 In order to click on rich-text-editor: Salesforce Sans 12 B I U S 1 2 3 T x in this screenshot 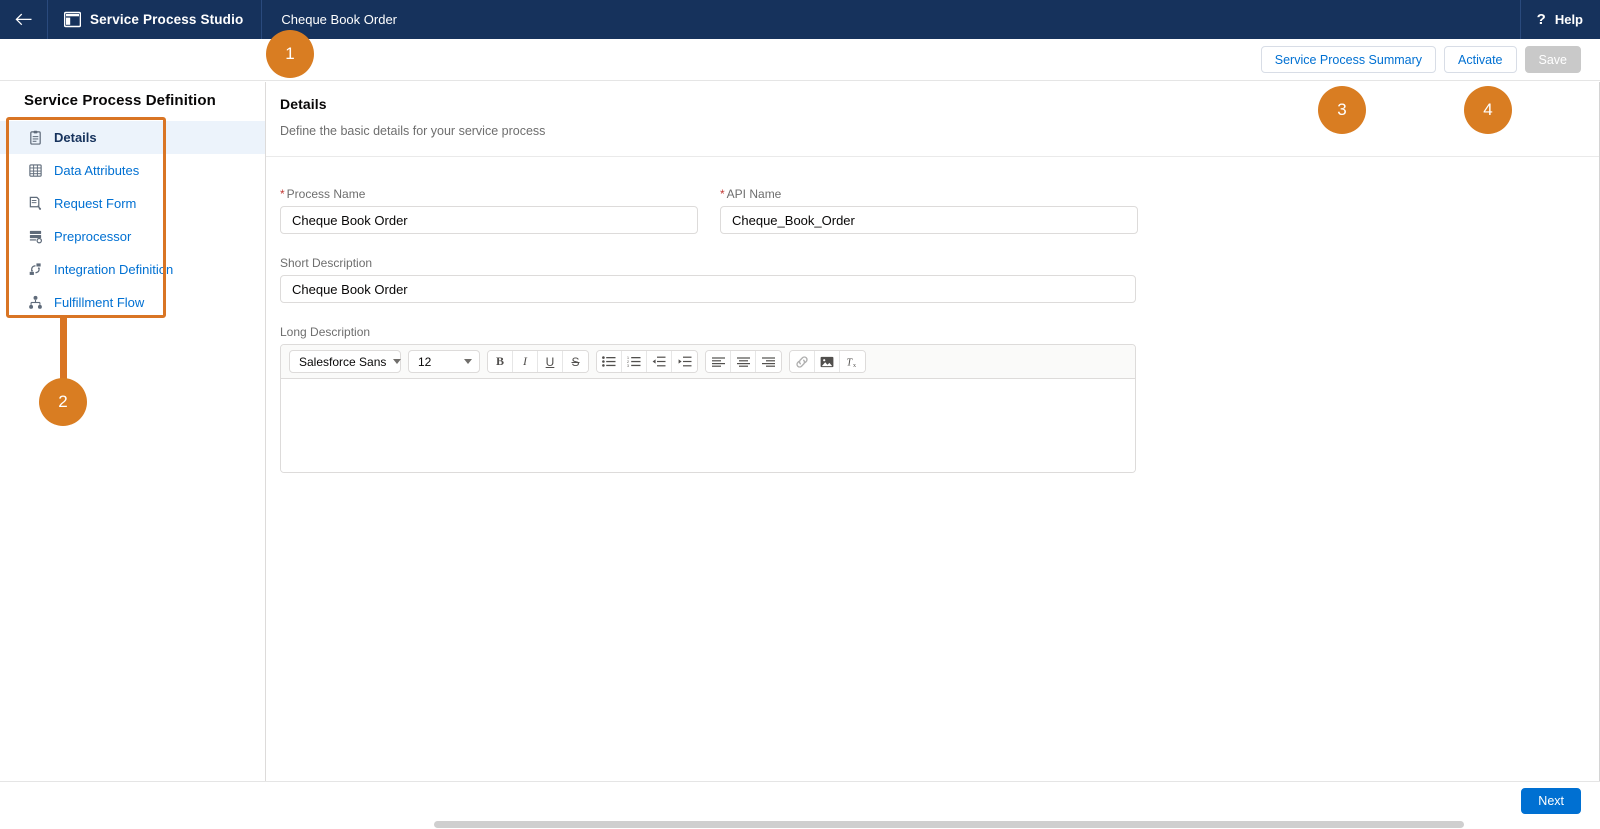, I will do `click(708, 408)`.